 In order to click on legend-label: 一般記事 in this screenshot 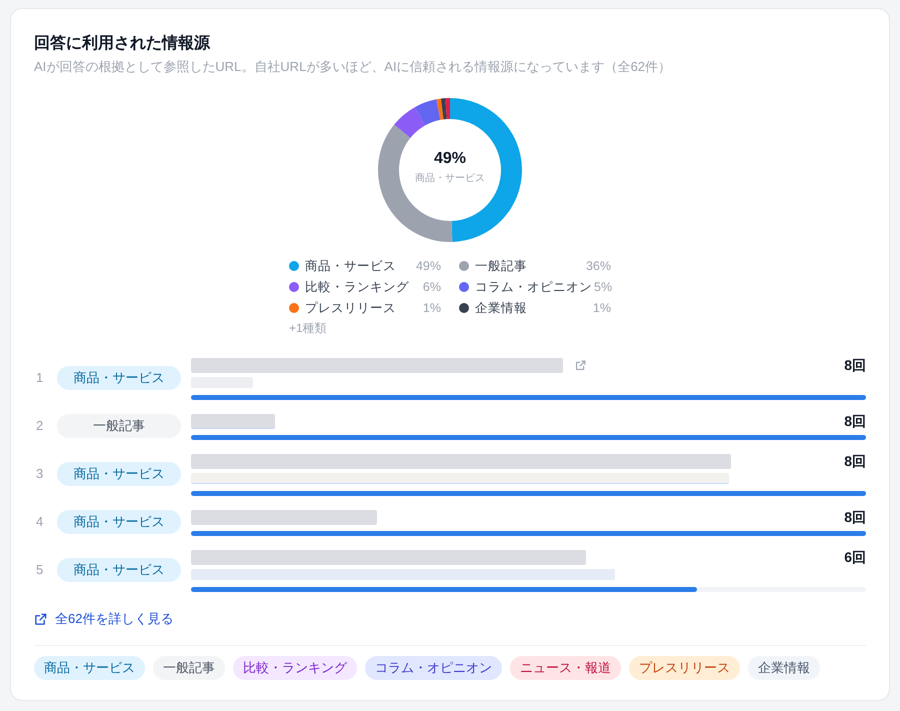, I will do `click(501, 266)`.